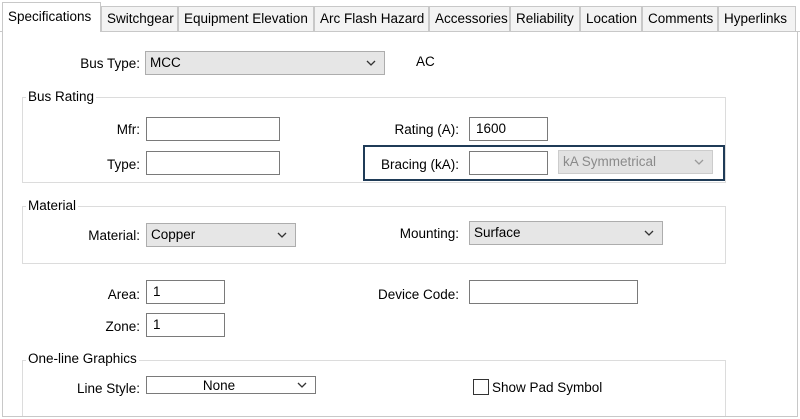  I want to click on zone-label: Zone:, so click(122, 326).